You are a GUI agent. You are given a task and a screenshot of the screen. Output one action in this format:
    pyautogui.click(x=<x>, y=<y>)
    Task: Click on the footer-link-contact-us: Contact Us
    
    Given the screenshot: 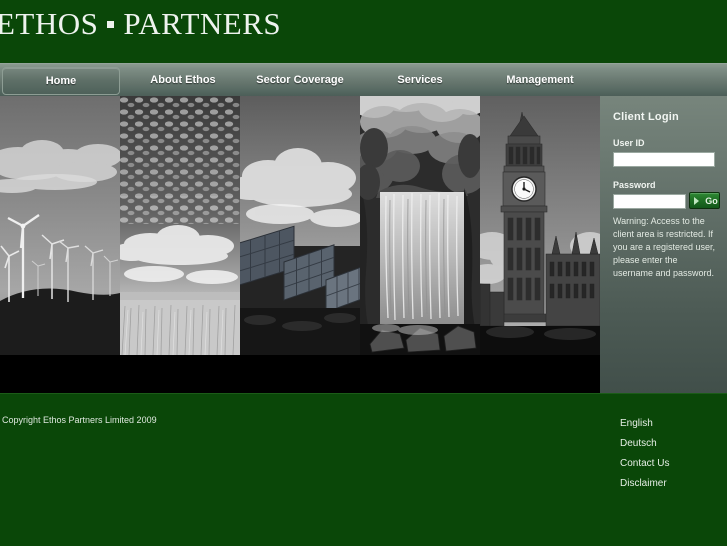 What is the action you would take?
    pyautogui.click(x=670, y=464)
    